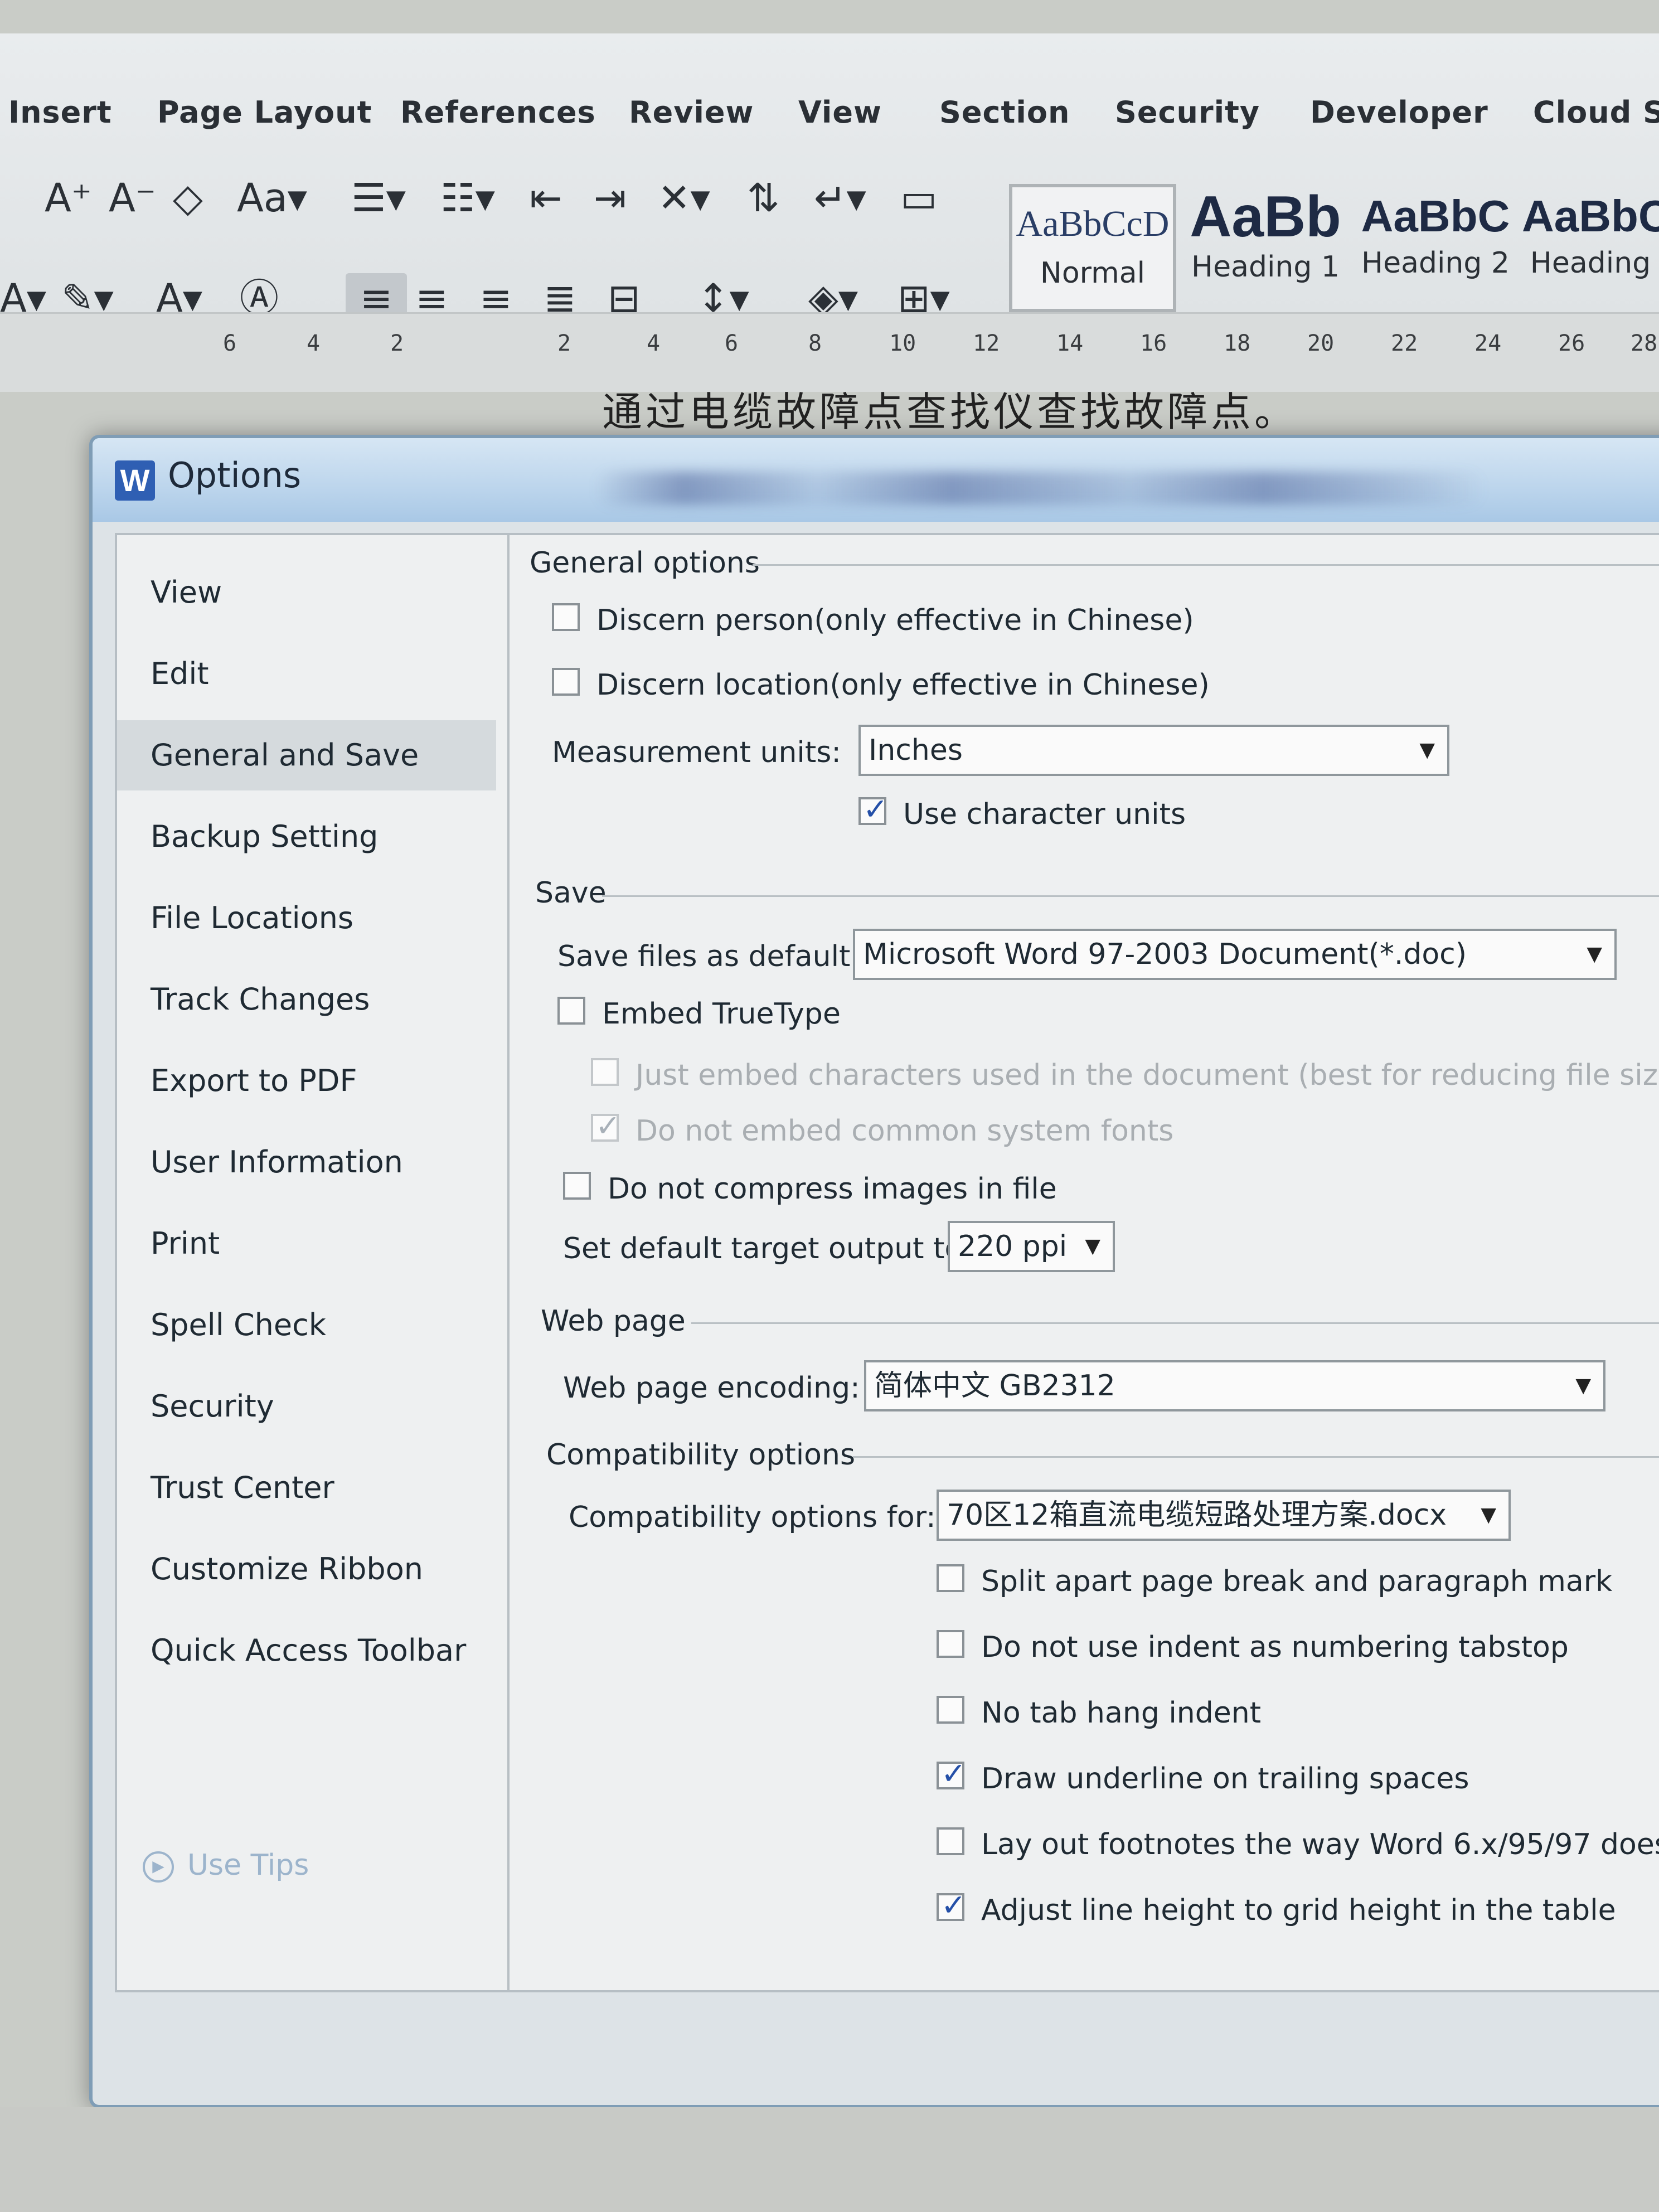 The height and width of the screenshot is (2212, 1659). I want to click on use-char-units-row: Use character units, so click(1022, 812).